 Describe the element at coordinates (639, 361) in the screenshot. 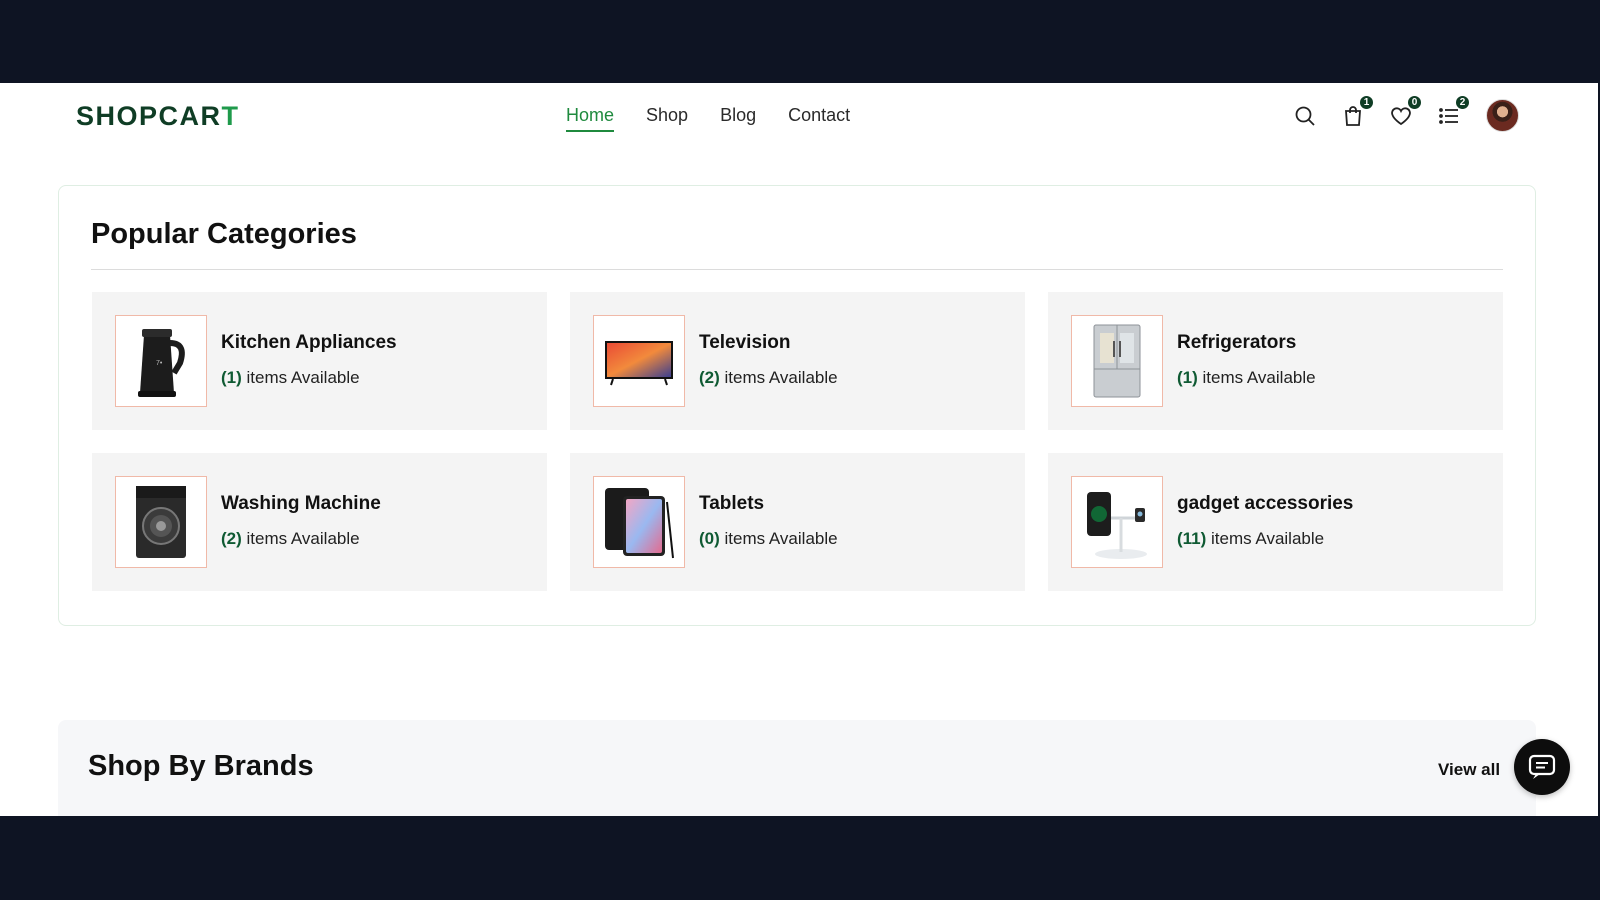

I see `tv-image` at that location.